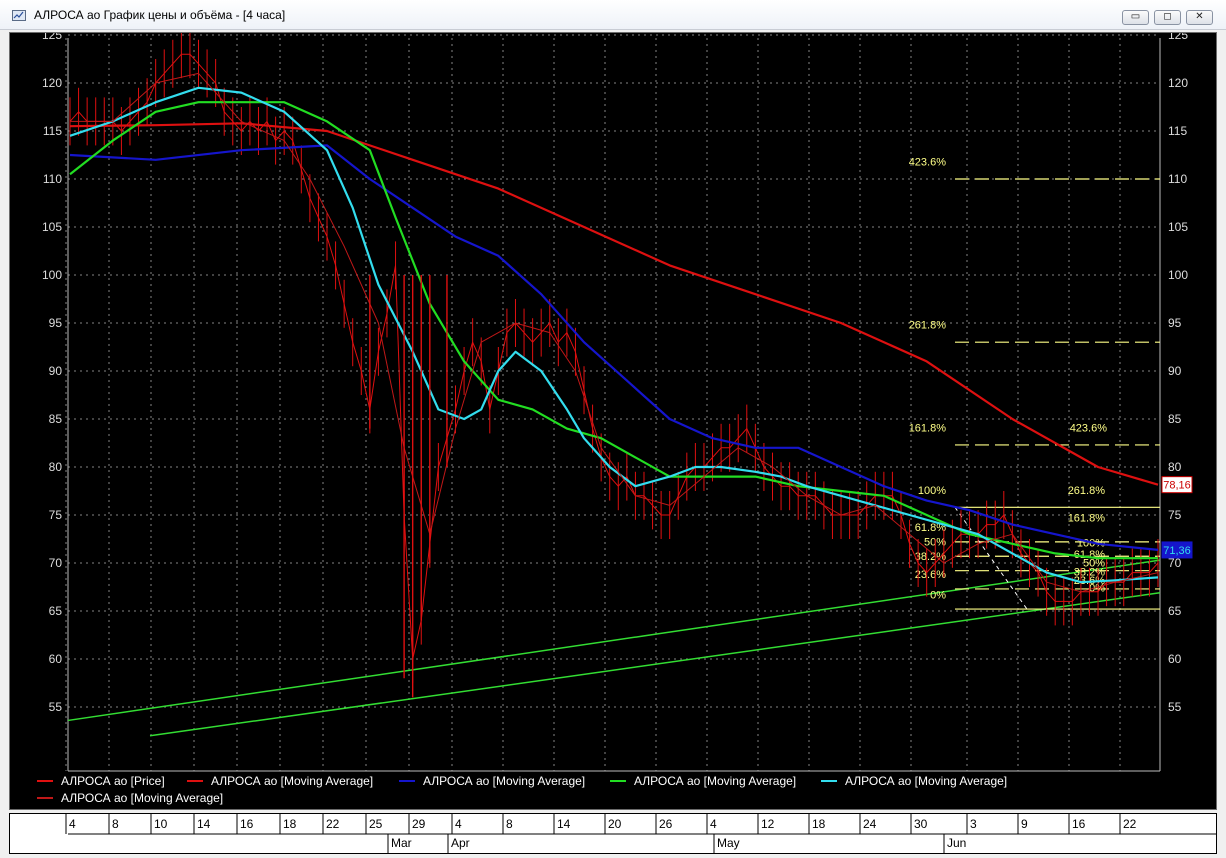  What do you see at coordinates (1177, 486) in the screenshot?
I see `last-value-red: 78,16` at bounding box center [1177, 486].